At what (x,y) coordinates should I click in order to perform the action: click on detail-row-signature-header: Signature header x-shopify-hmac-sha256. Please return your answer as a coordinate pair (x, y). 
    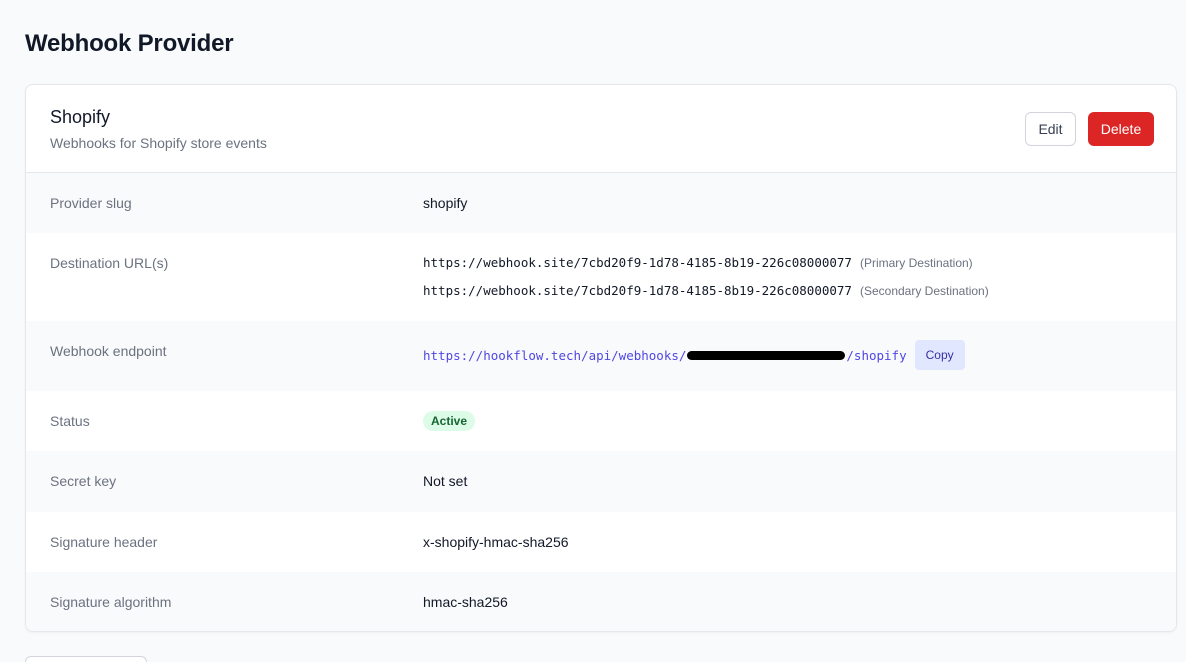
    Looking at the image, I should click on (601, 542).